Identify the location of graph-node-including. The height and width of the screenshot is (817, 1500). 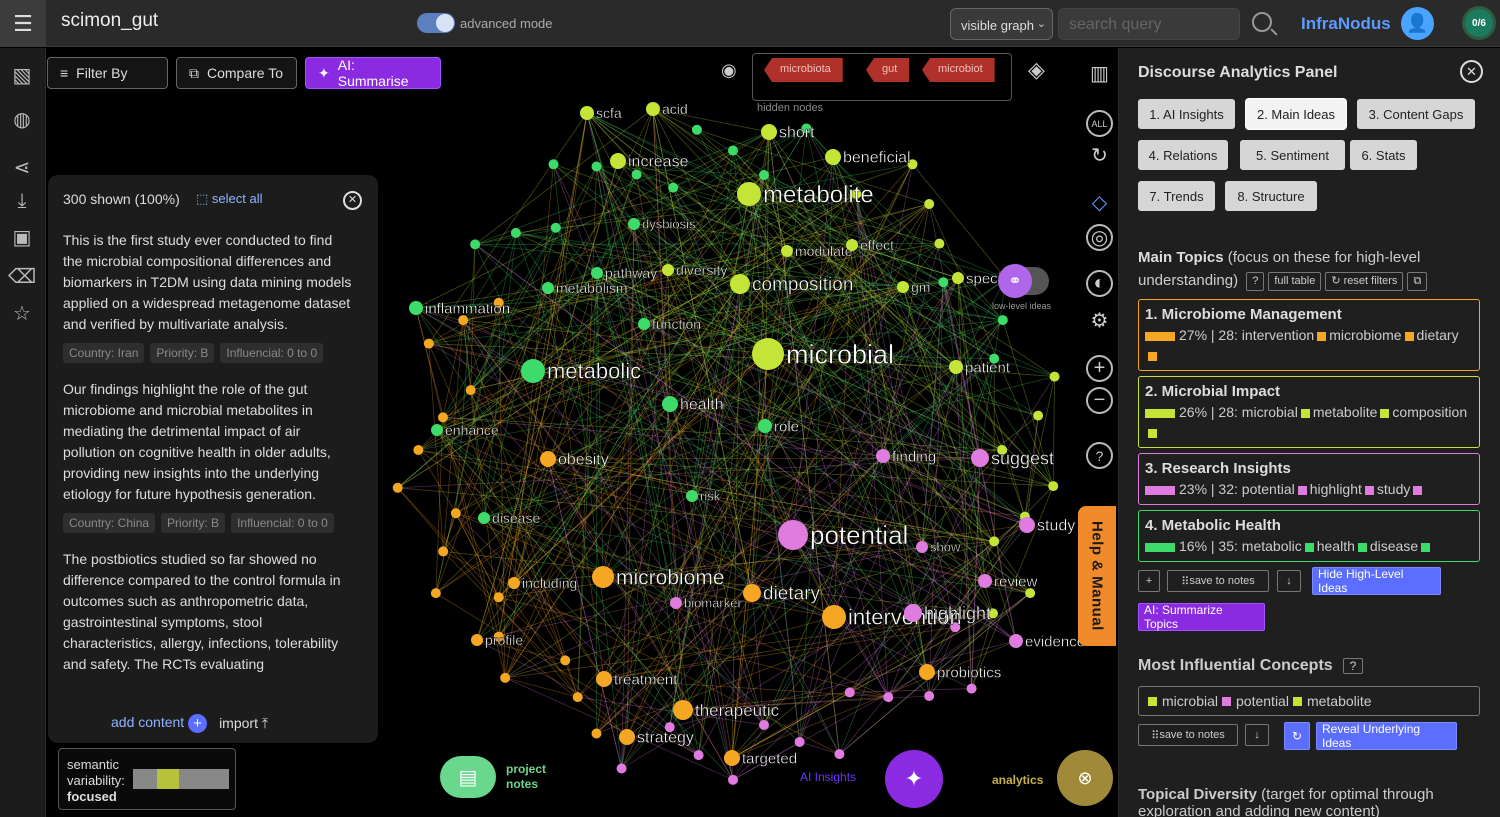
(514, 583).